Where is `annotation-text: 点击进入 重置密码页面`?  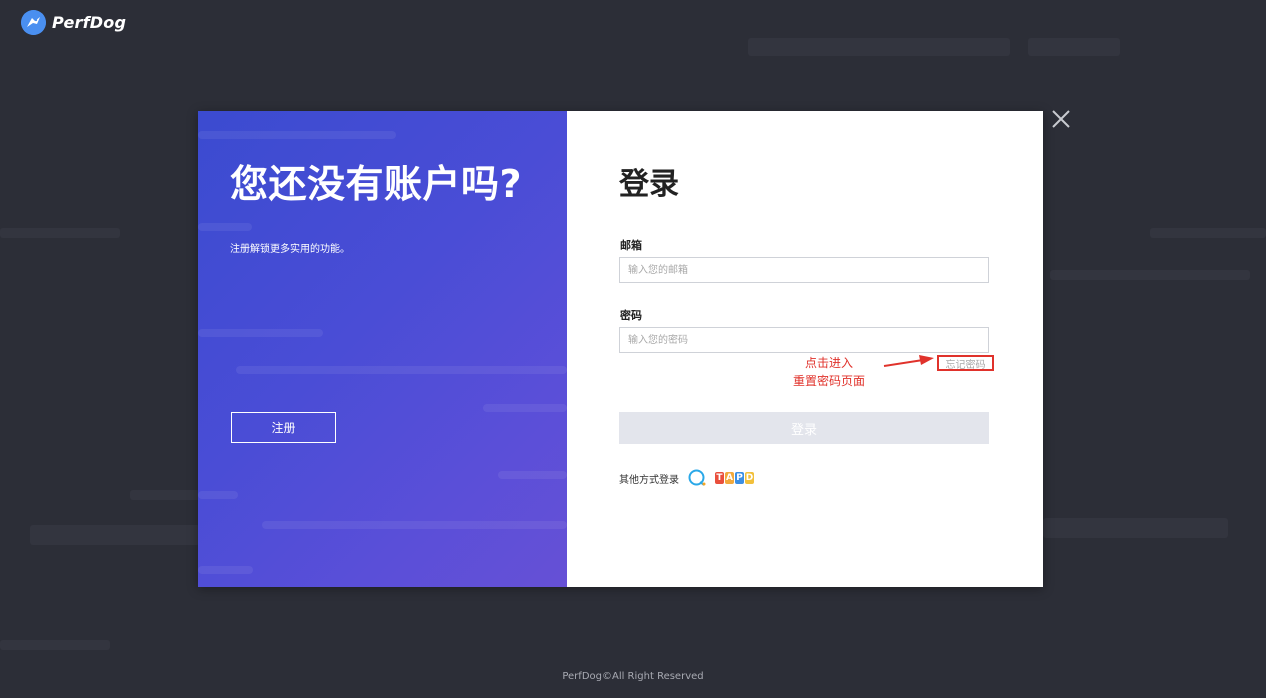
annotation-text: 点击进入 重置密码页面 is located at coordinates (829, 372).